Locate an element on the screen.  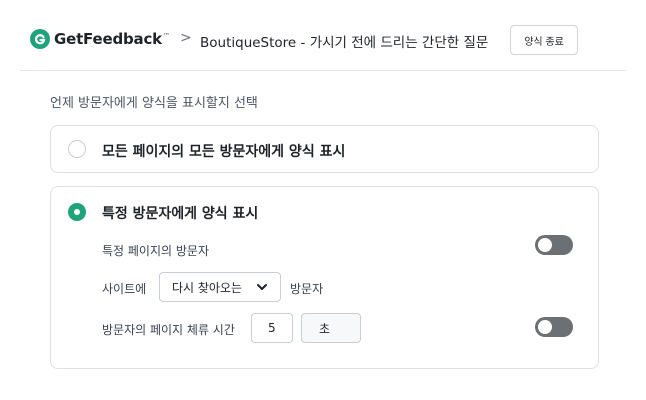
time-on-page-toggle is located at coordinates (554, 327).